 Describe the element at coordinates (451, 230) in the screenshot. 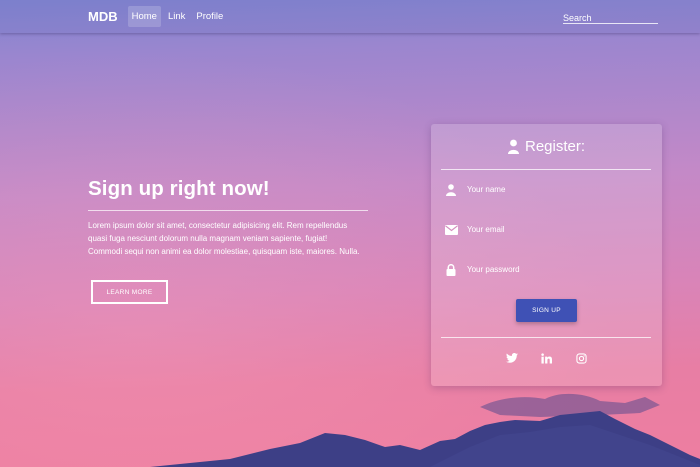

I see `envelope-icon` at that location.